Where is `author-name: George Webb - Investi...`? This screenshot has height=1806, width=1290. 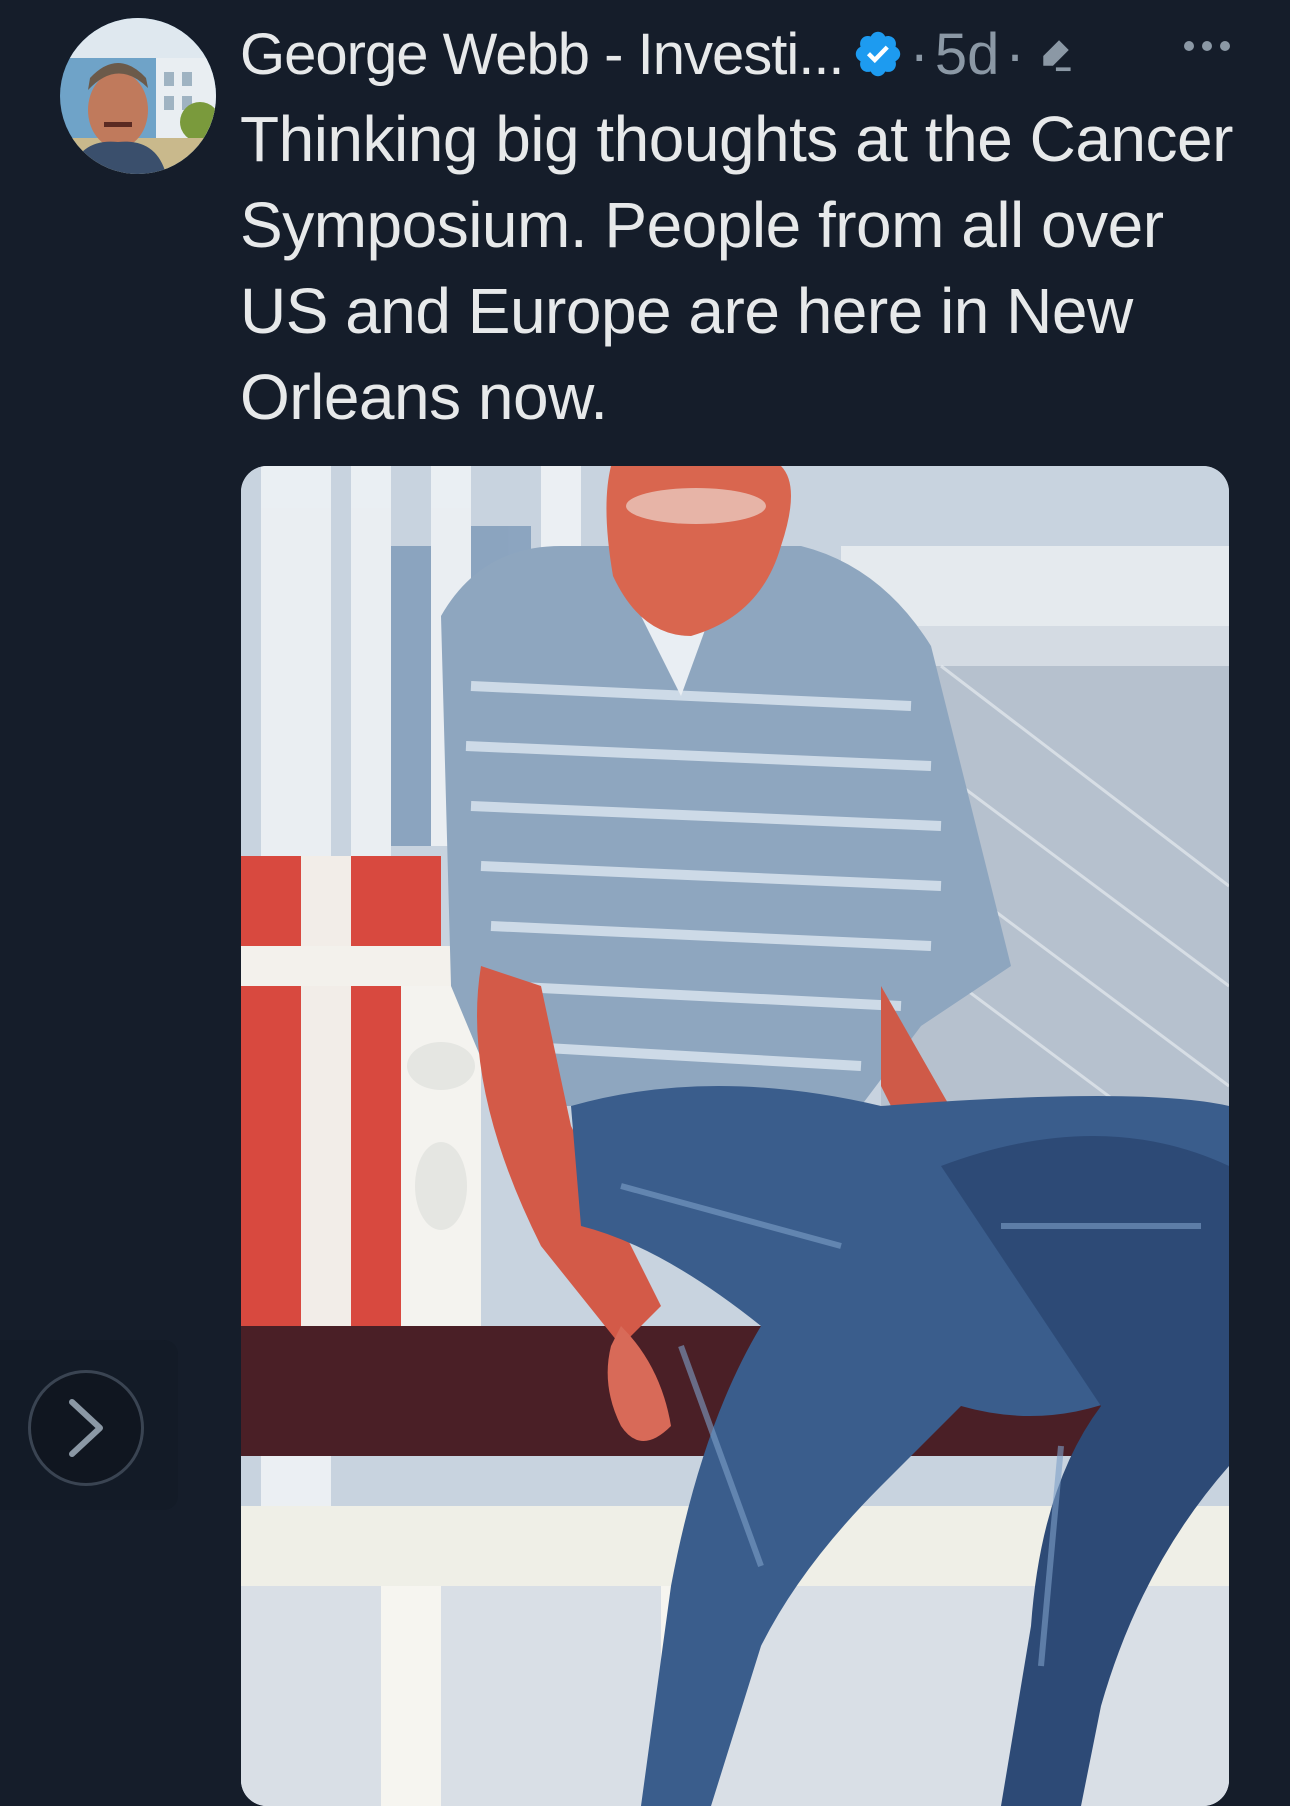 author-name: George Webb - Investi... is located at coordinates (542, 54).